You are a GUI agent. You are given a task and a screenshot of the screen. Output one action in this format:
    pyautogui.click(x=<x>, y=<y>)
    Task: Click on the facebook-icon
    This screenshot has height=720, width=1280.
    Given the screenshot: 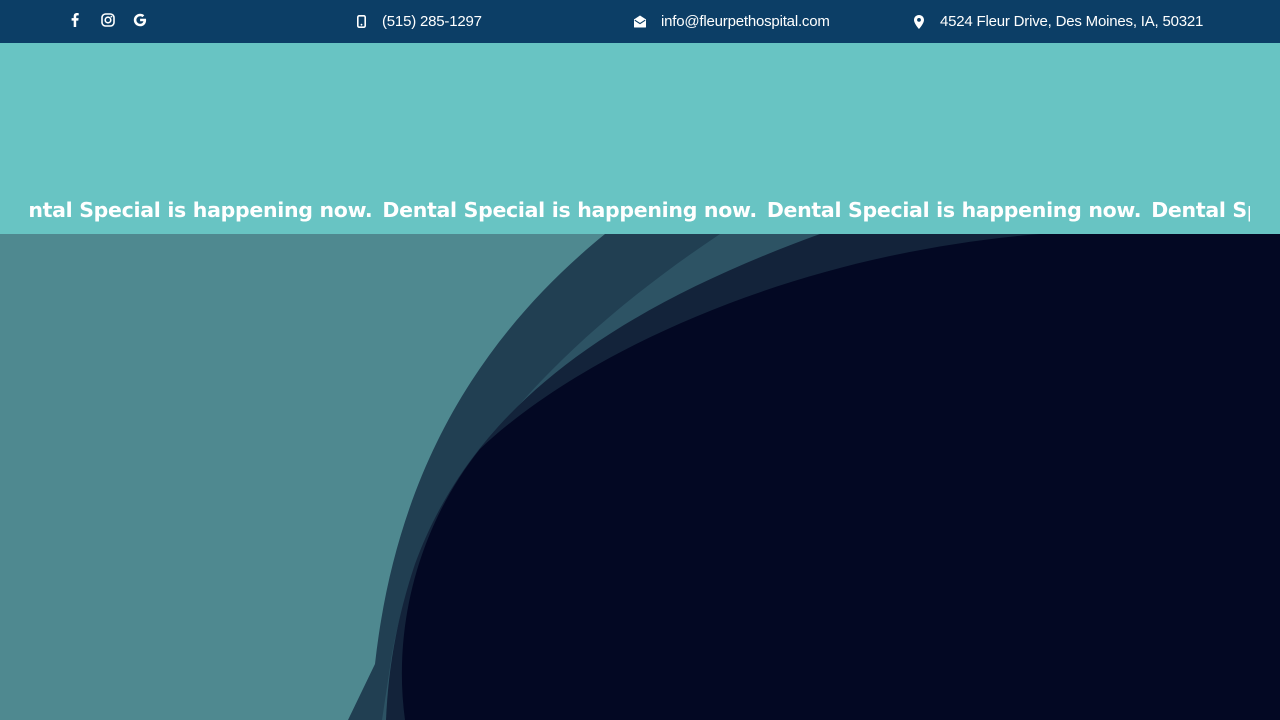 What is the action you would take?
    pyautogui.click(x=75, y=20)
    